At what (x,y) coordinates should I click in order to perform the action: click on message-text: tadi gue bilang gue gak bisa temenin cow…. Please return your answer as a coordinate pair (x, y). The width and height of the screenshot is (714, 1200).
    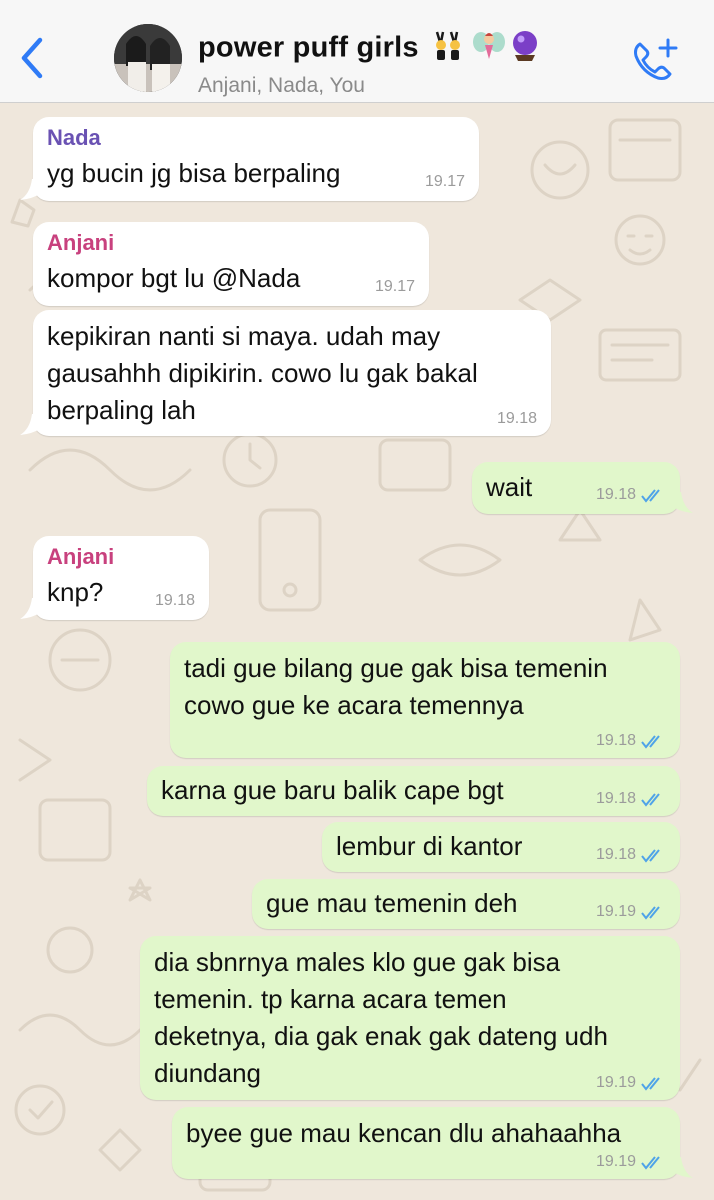
    Looking at the image, I should click on (396, 686).